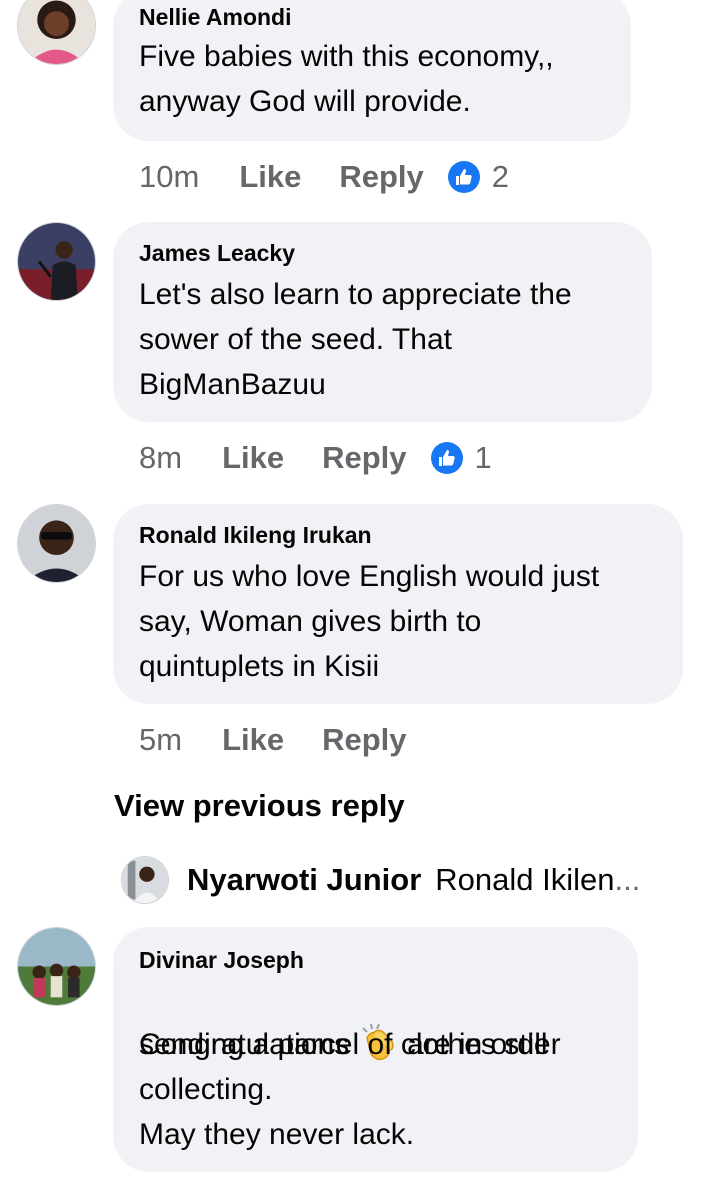 The height and width of the screenshot is (1177, 720). What do you see at coordinates (232, 384) in the screenshot?
I see `comment-text-line: BigManBazuu` at bounding box center [232, 384].